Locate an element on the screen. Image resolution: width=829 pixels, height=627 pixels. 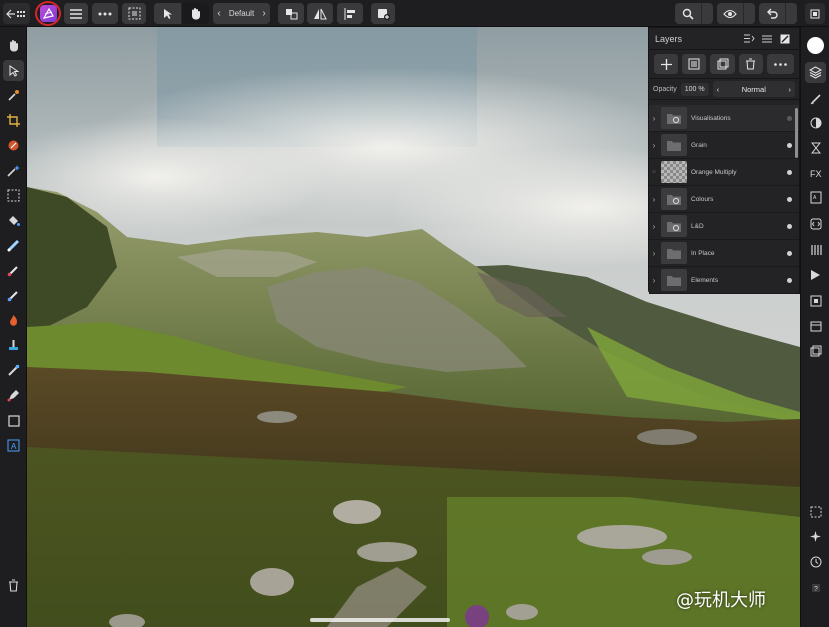
arrange-button is located at coordinates (291, 13).